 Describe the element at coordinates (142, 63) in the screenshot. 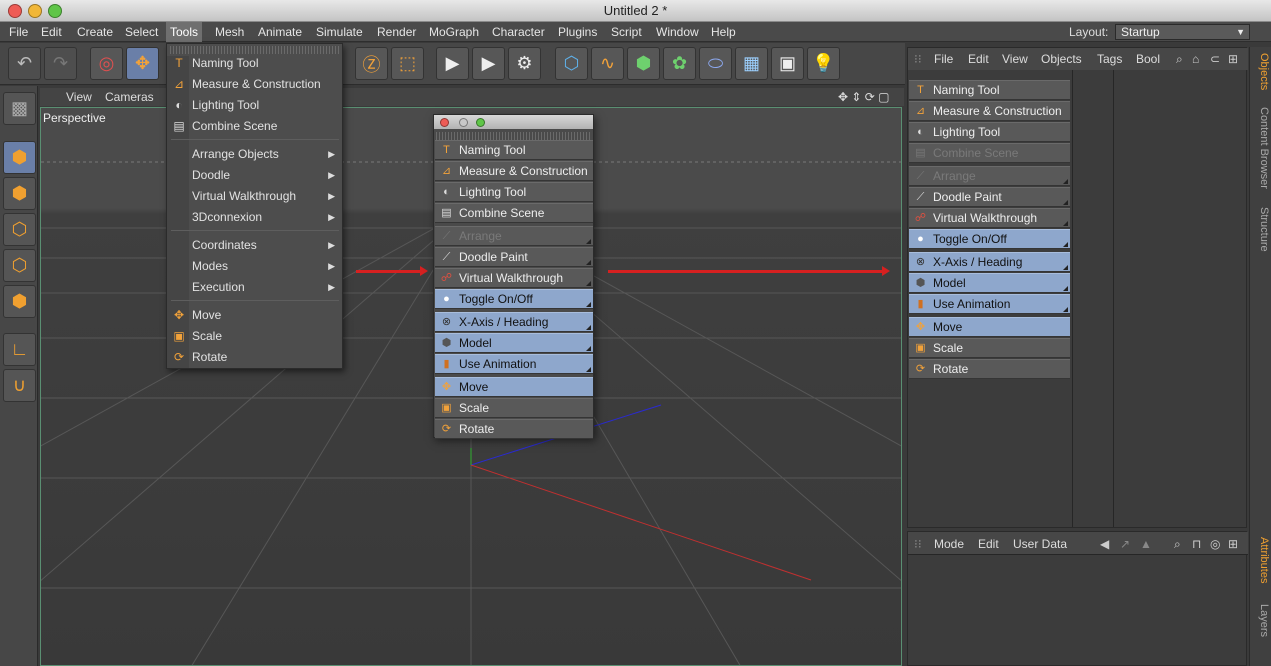

I see `move-tool-icon: ✥` at that location.